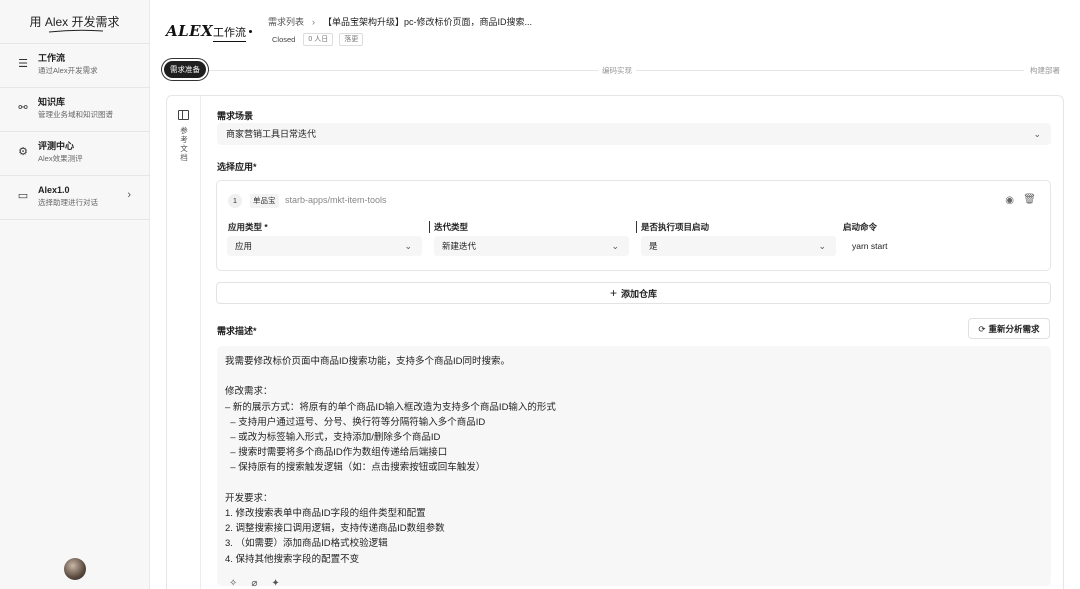 The height and width of the screenshot is (589, 1080). Describe the element at coordinates (233, 583) in the screenshot. I see `magic-wand-icon: ✧` at that location.